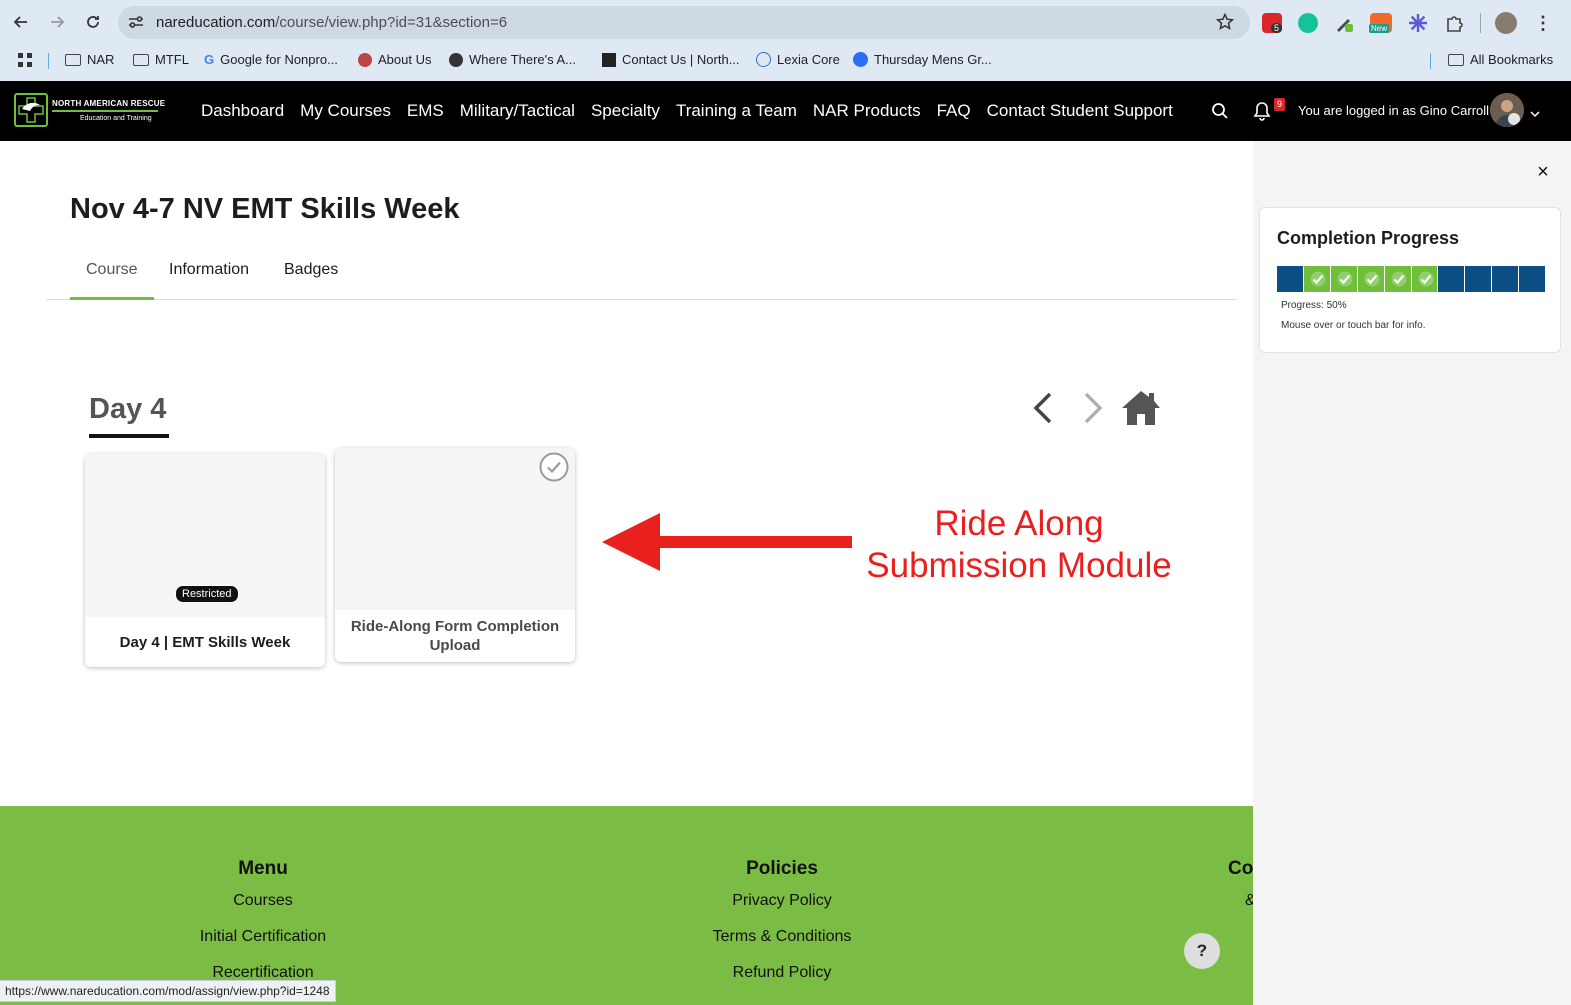 This screenshot has height=1005, width=1571. I want to click on completion-progress-bar, so click(1411, 279).